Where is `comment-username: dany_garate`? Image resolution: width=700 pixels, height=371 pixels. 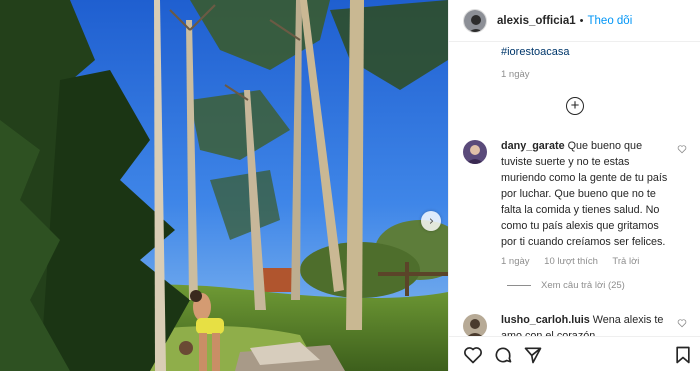
comment-username: dany_garate is located at coordinates (533, 146).